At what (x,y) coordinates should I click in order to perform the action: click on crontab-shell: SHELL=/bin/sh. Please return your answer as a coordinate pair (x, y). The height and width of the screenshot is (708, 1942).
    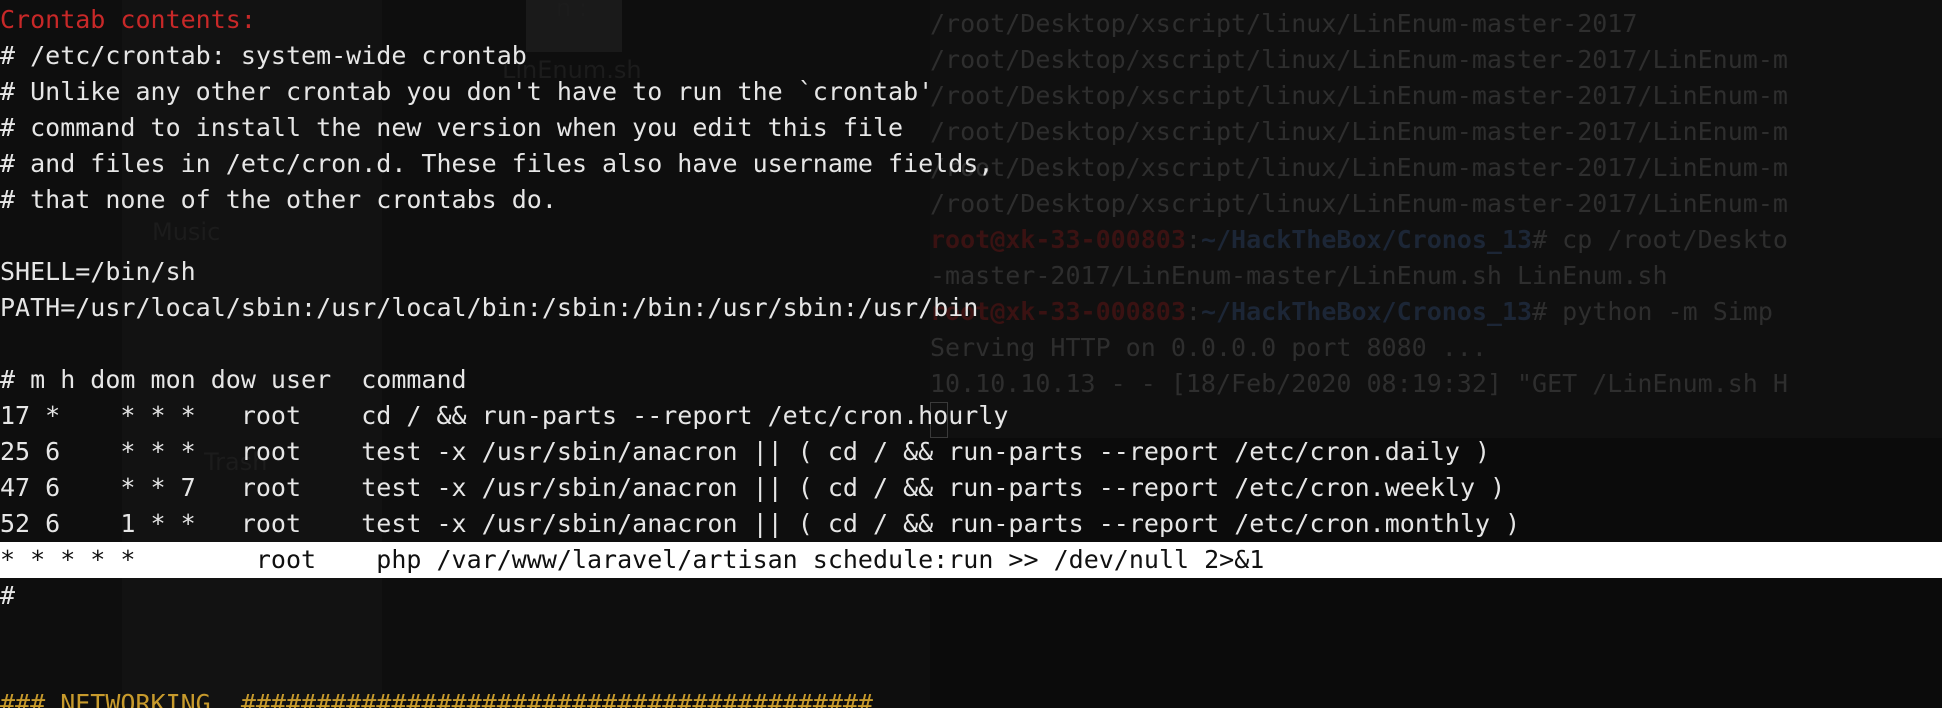
    Looking at the image, I should click on (98, 271).